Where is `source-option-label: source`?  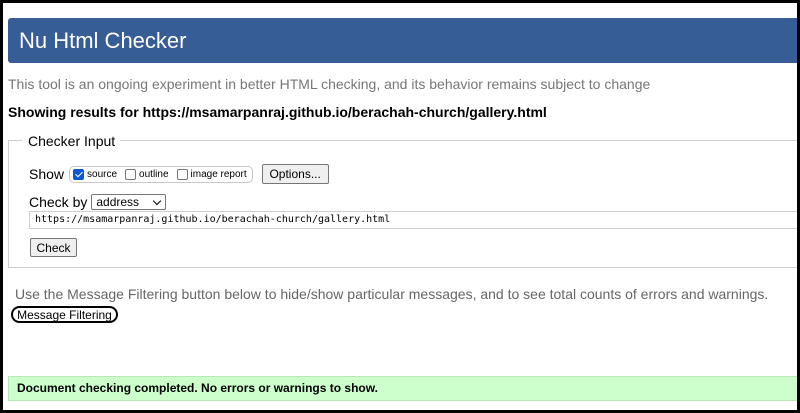
source-option-label: source is located at coordinates (102, 174).